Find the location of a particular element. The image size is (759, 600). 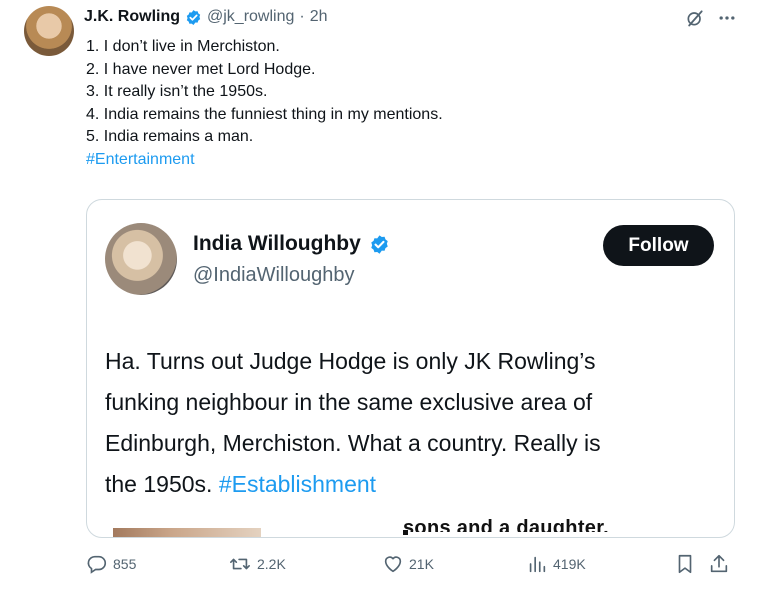

quoted-author-name: India Willoughby is located at coordinates (277, 244).